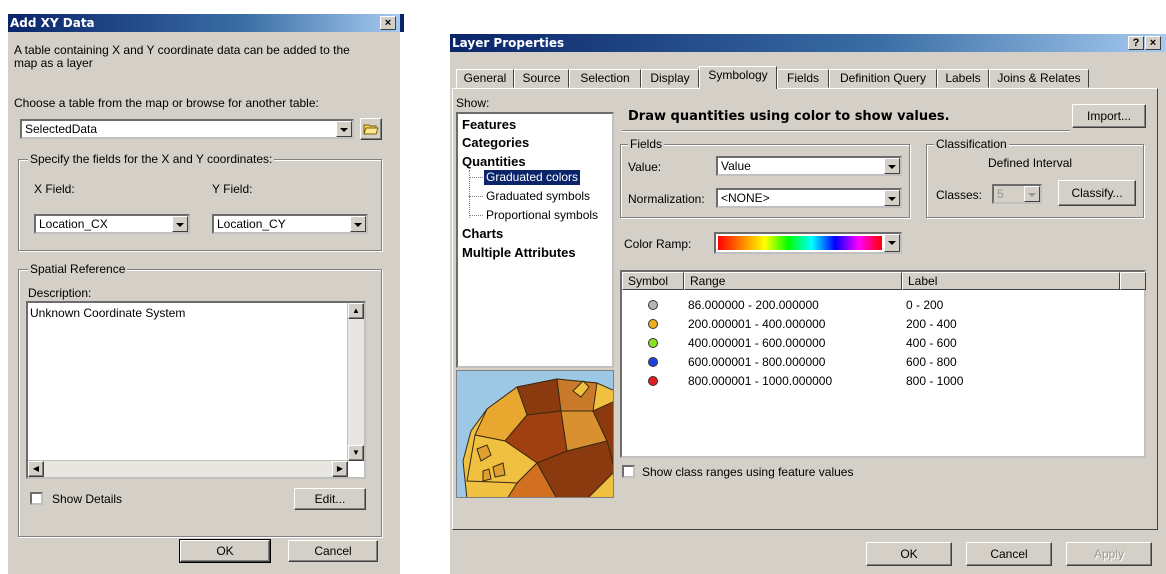 The image size is (1166, 574). Describe the element at coordinates (809, 198) in the screenshot. I see `normalization-dropdown: <NONE>` at that location.